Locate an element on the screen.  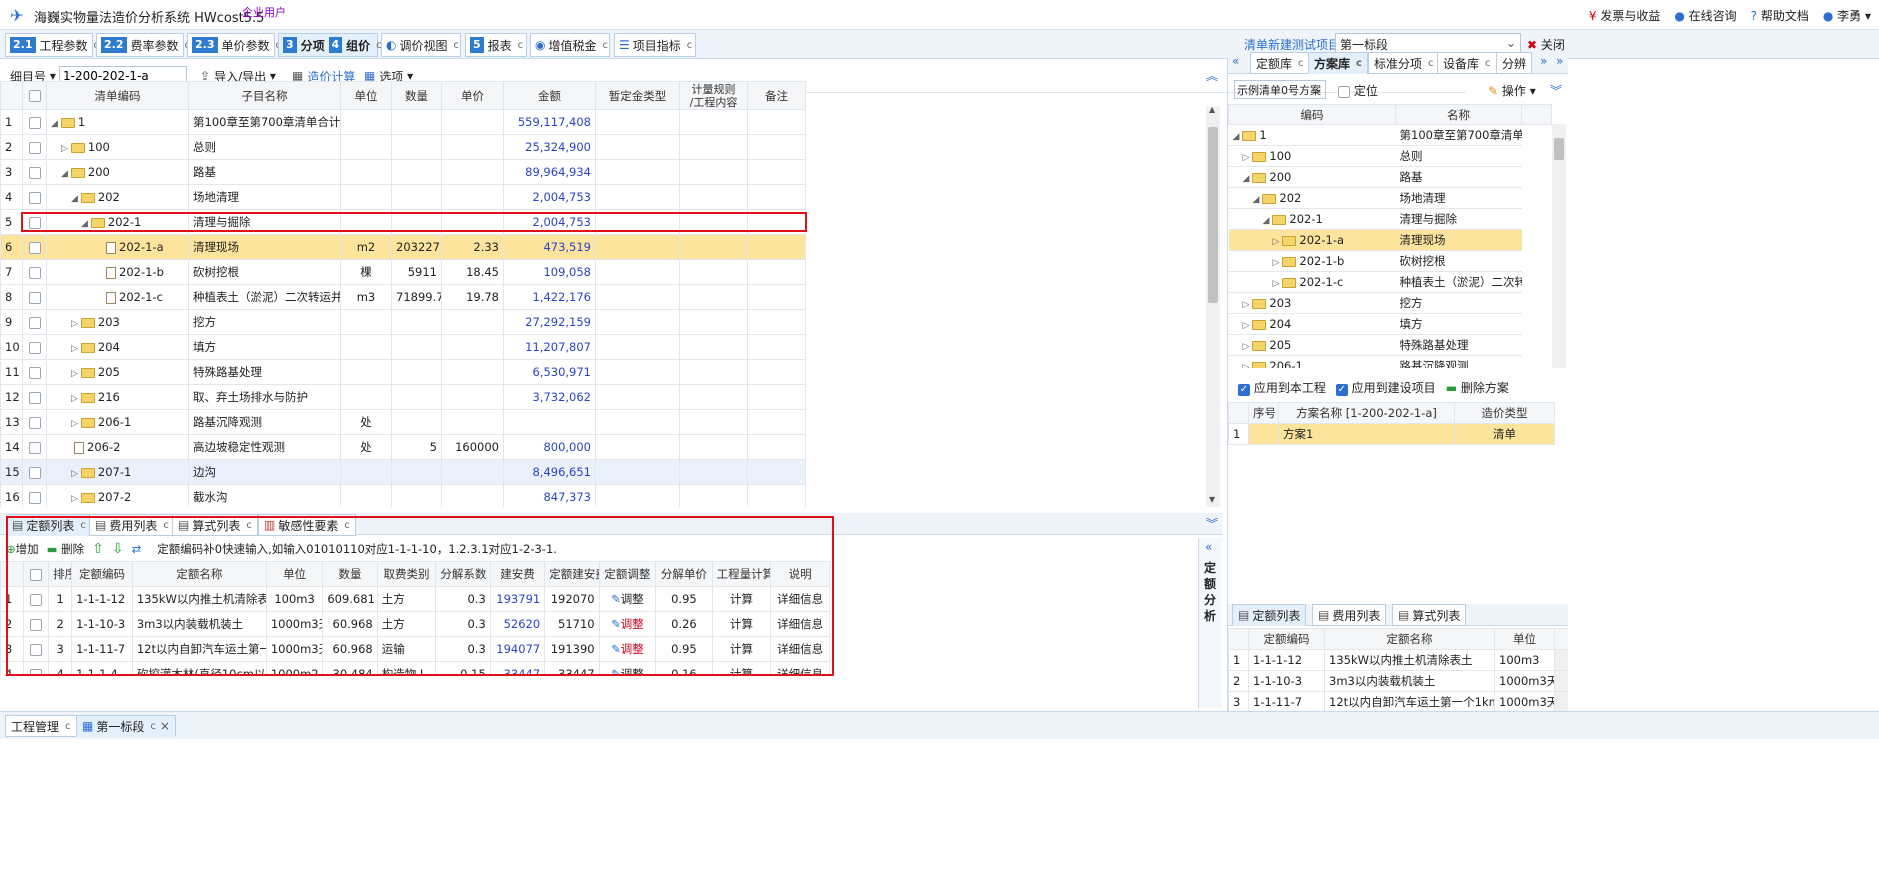
tab-quota-list: ▤ 定额列表 c is located at coordinates (49, 525).